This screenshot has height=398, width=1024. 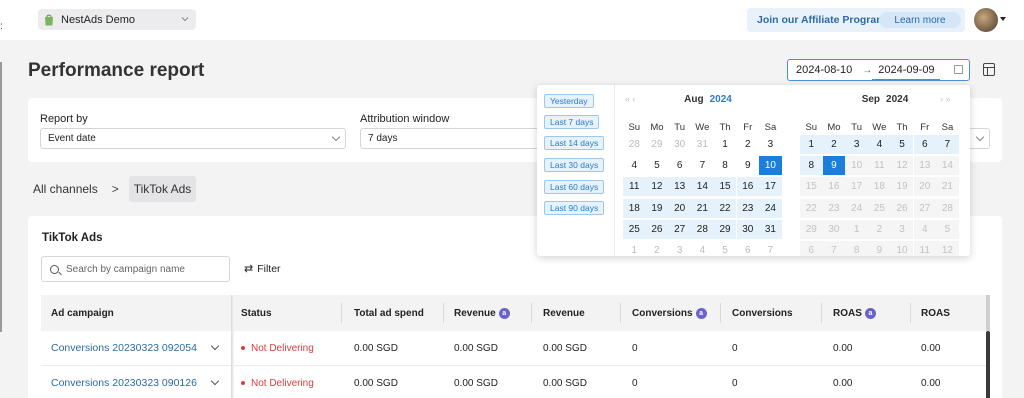 I want to click on preset-yesterday: Yesterday, so click(x=569, y=101).